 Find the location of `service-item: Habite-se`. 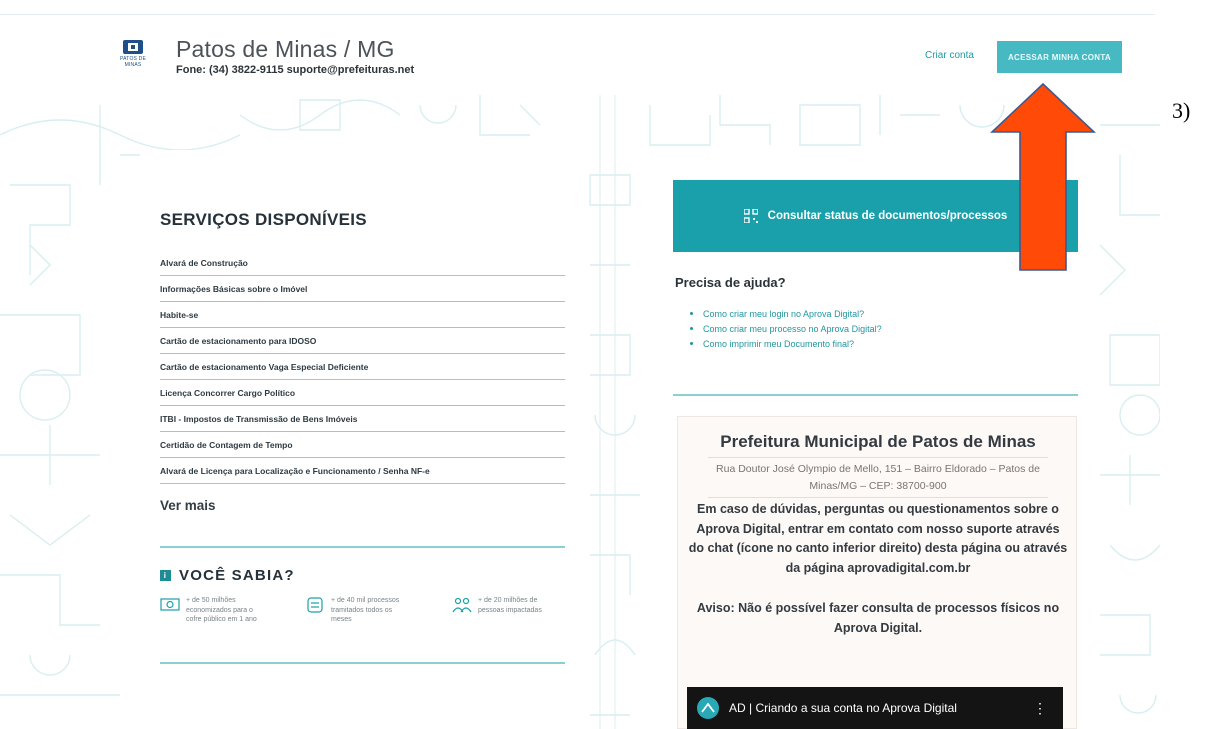

service-item: Habite-se is located at coordinates (362, 315).